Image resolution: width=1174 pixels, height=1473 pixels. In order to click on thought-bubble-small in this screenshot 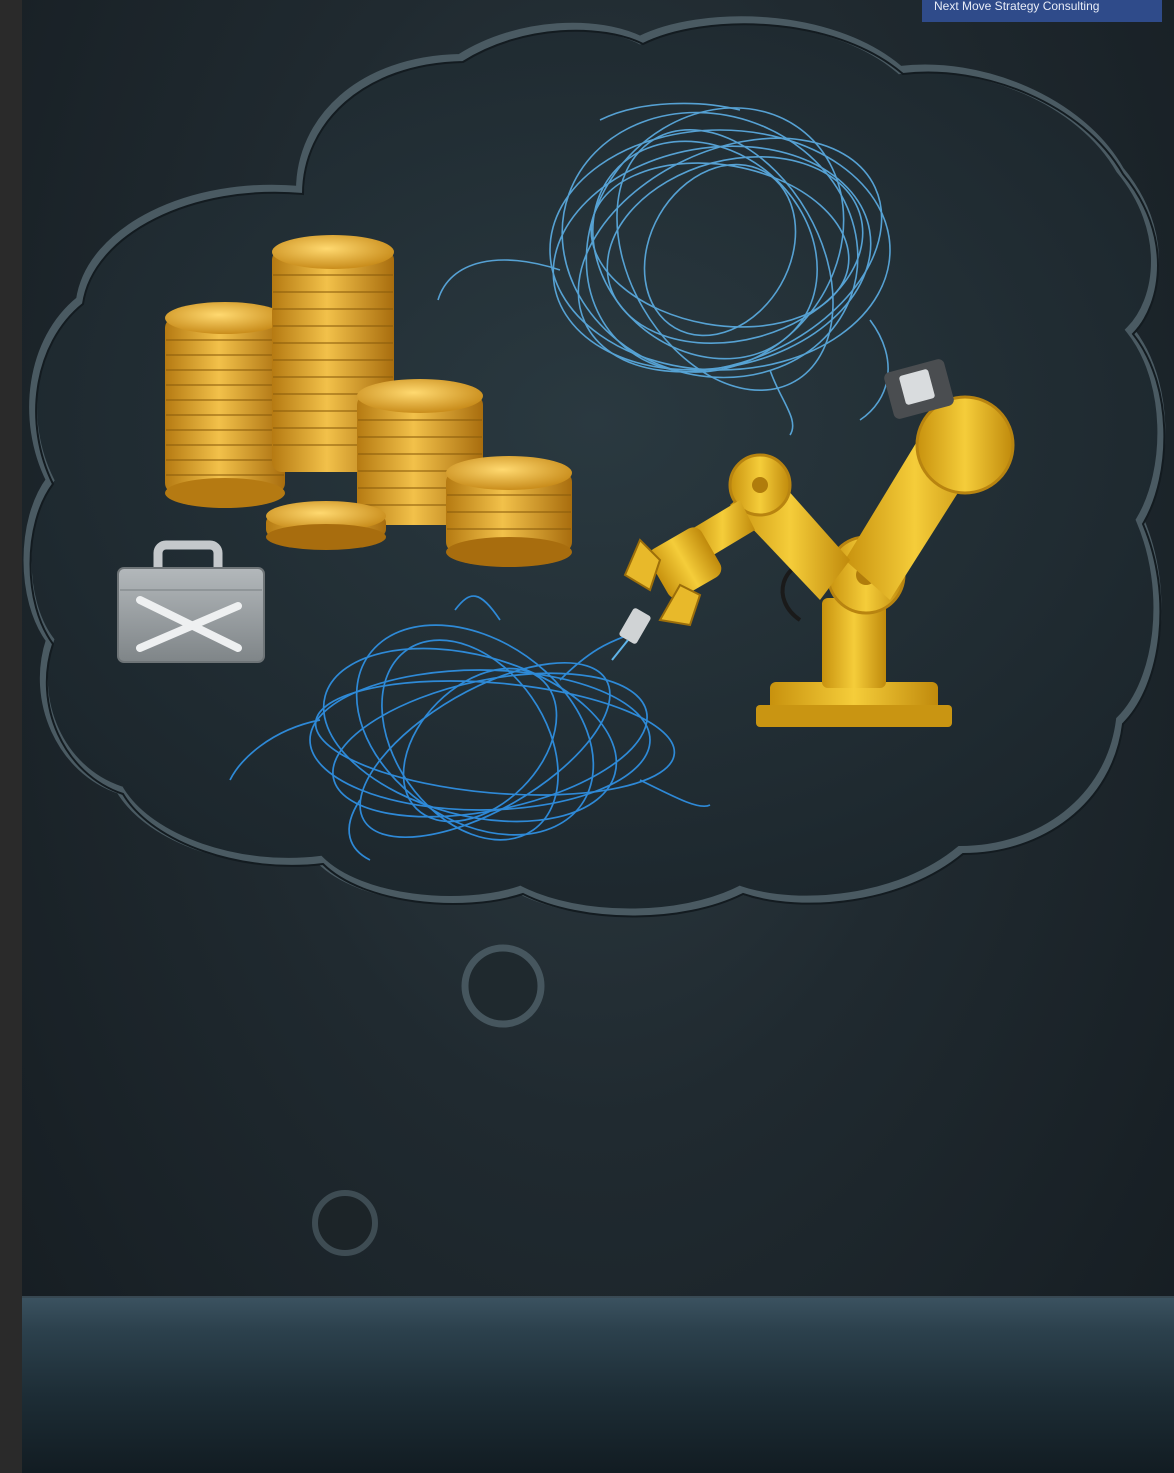, I will do `click(345, 1223)`.